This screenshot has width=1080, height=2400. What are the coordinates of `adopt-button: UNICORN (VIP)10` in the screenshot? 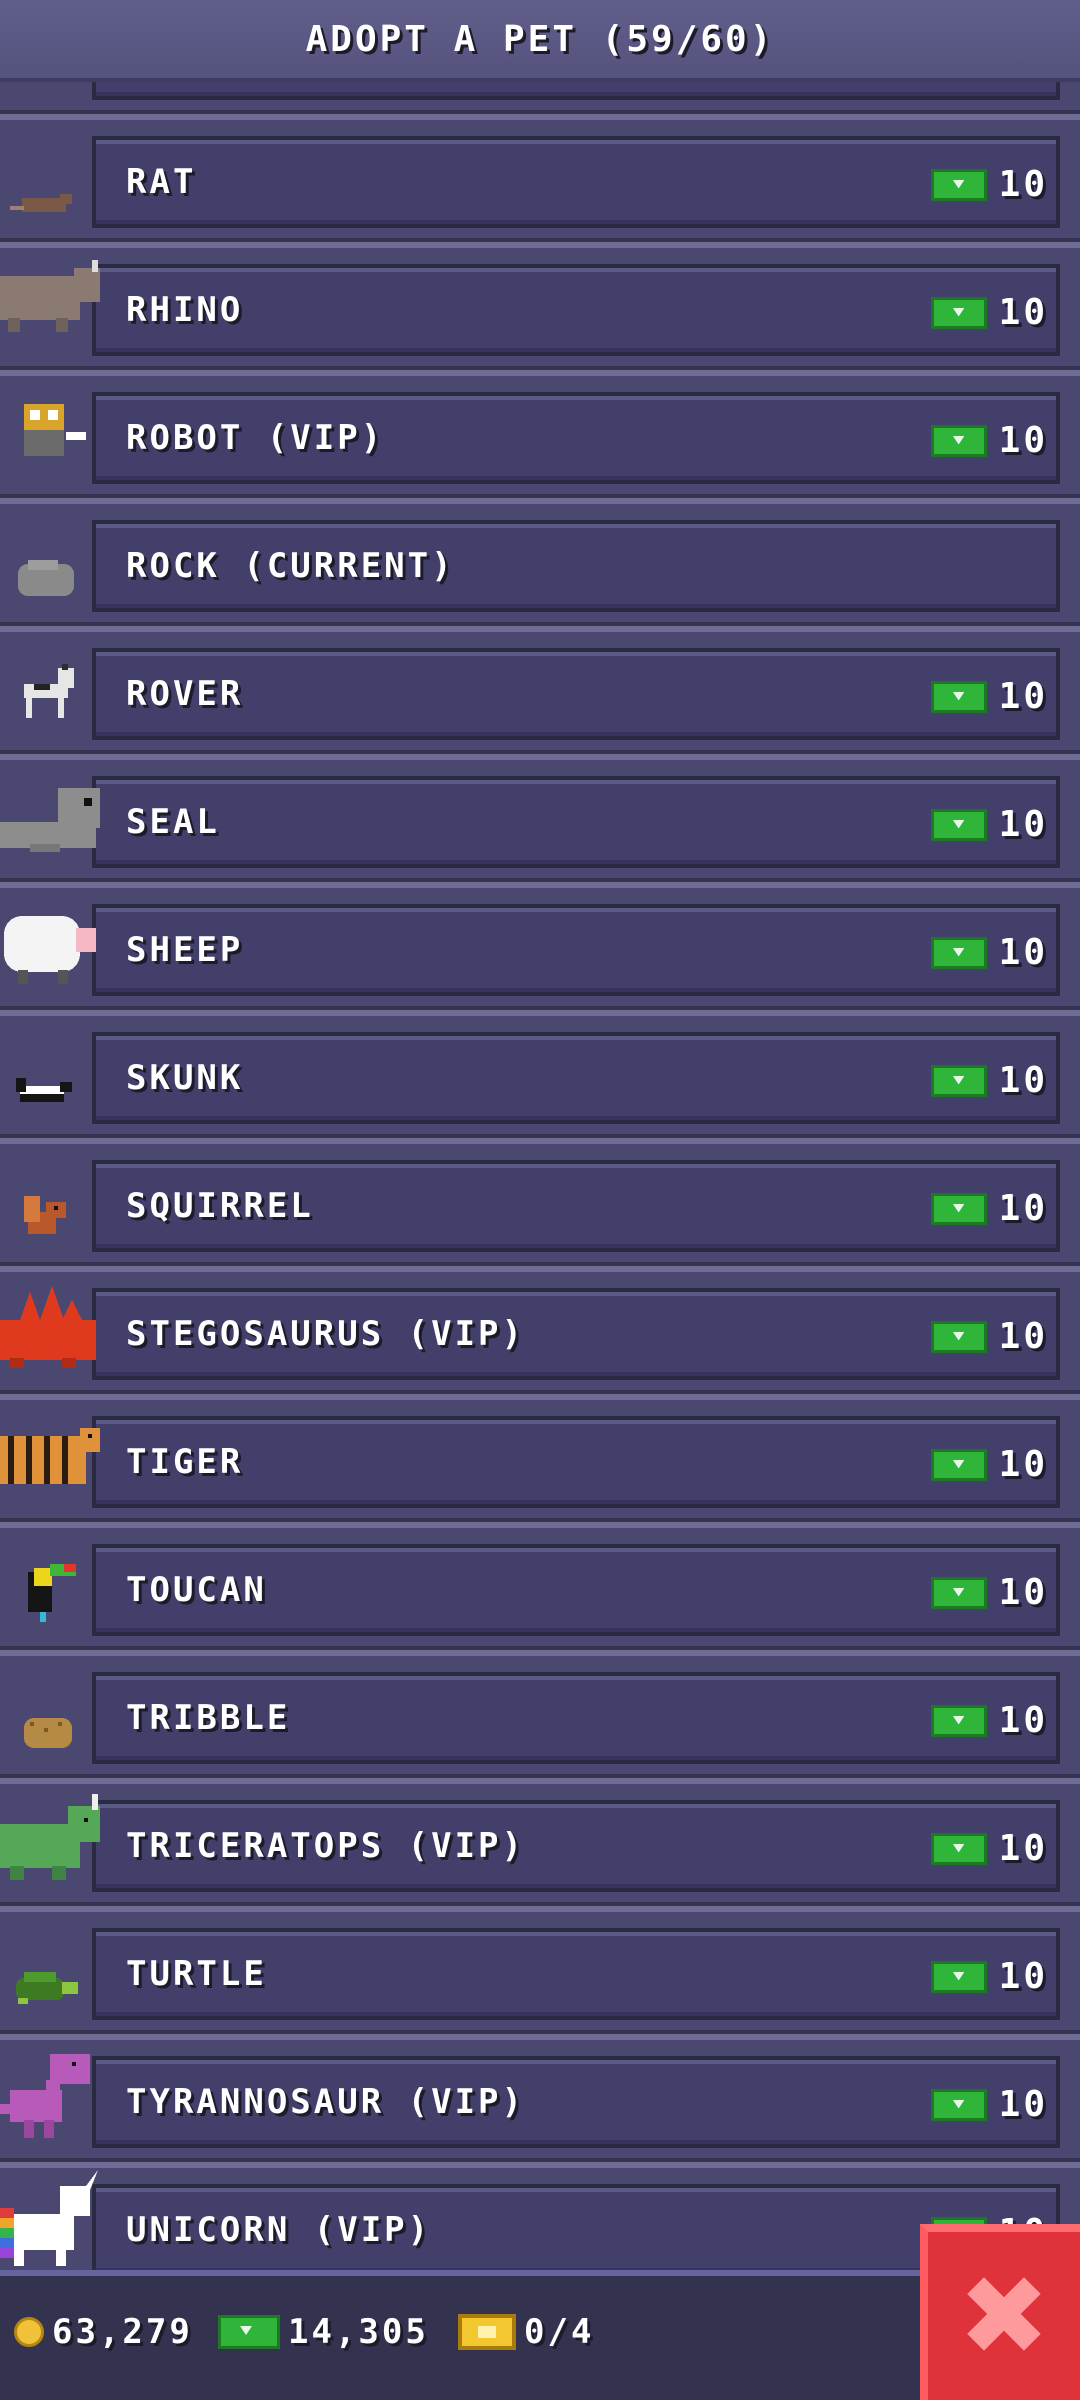 It's located at (576, 2227).